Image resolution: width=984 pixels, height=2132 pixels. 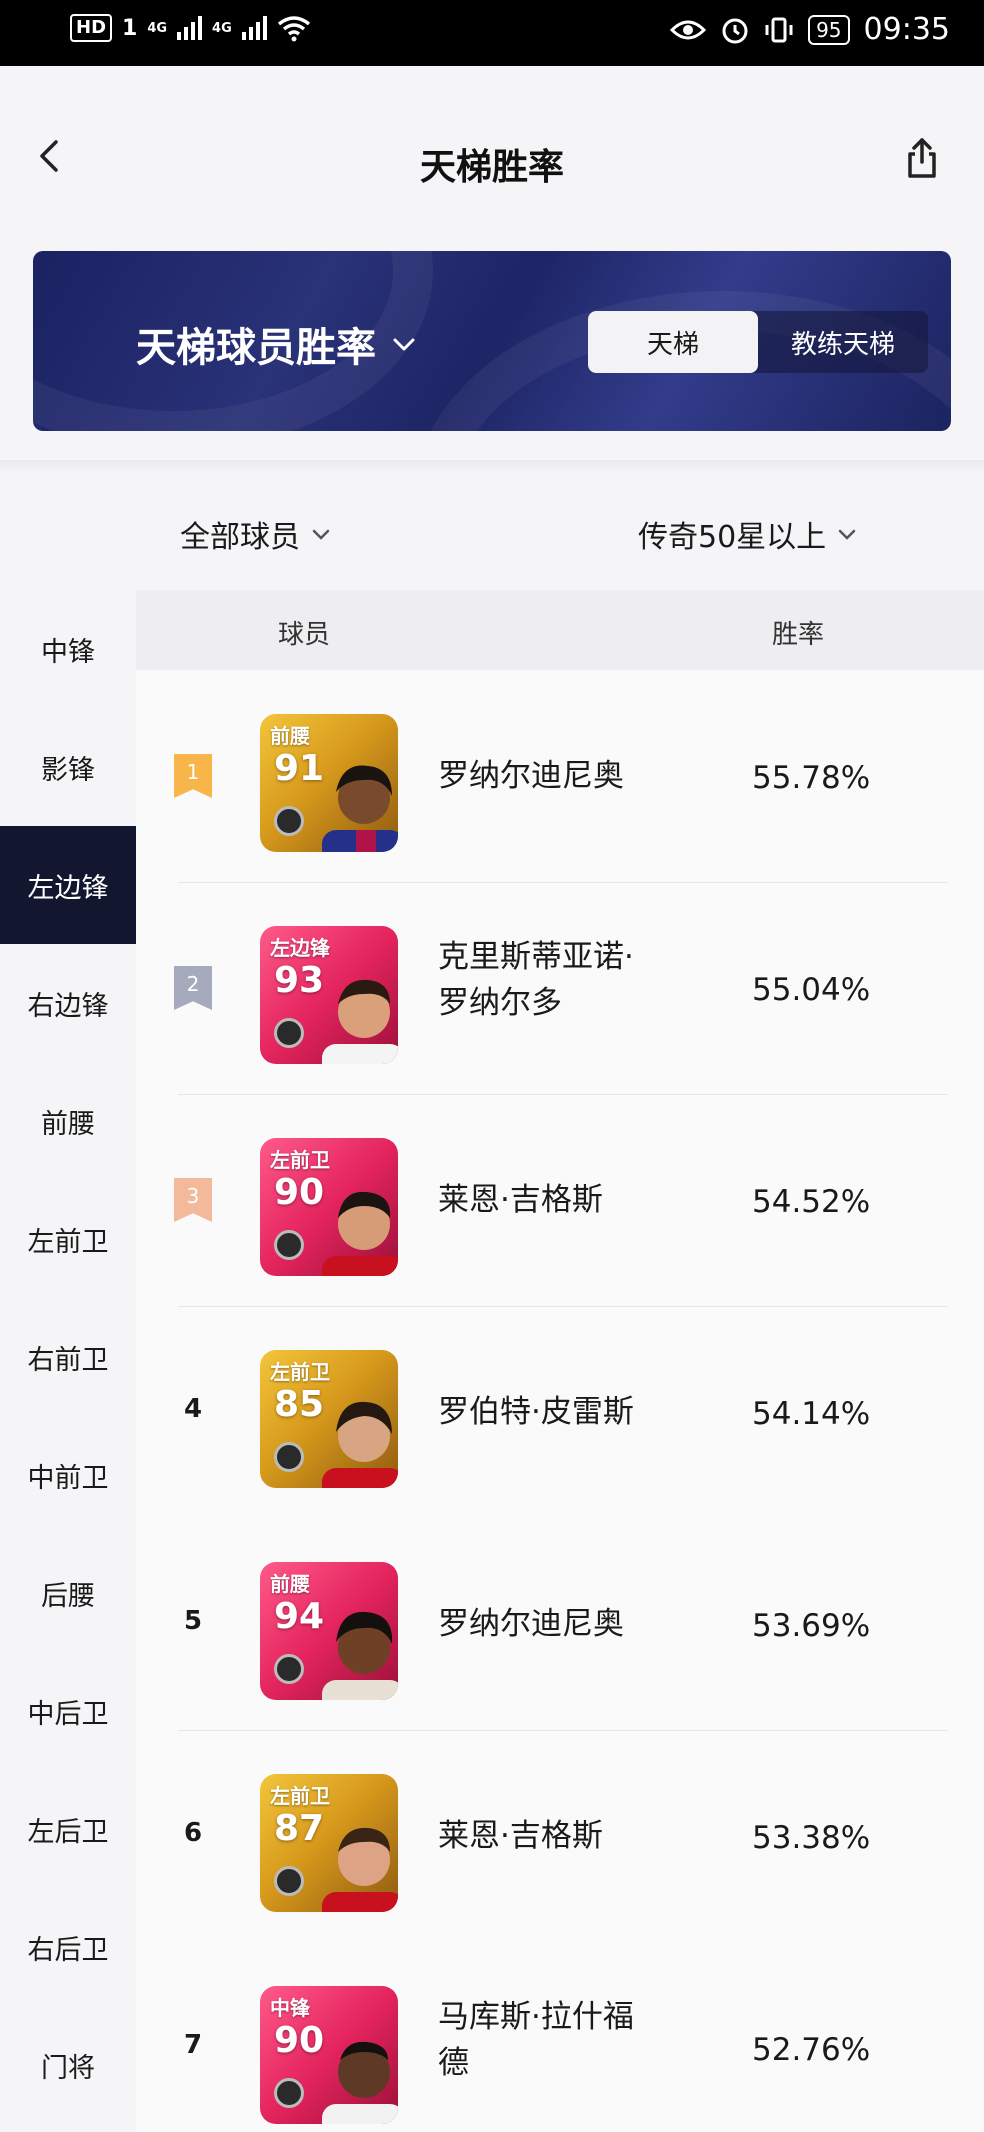 I want to click on player-name-line: 德, so click(x=453, y=2063).